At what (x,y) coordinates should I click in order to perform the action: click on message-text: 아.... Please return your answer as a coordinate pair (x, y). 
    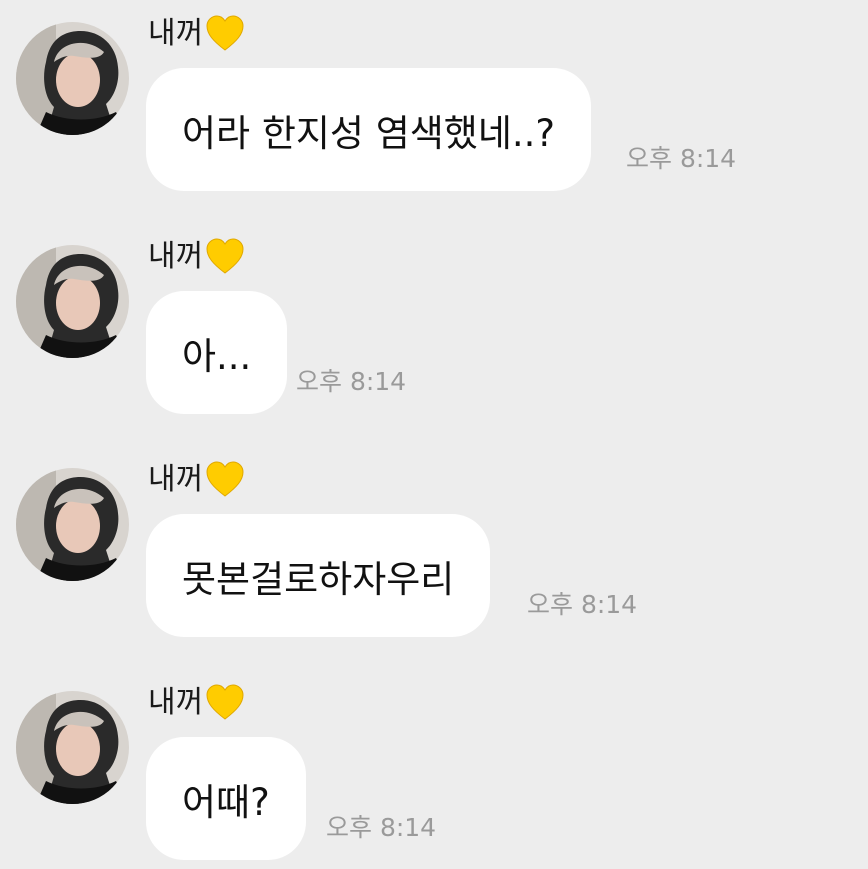
    Looking at the image, I should click on (217, 356).